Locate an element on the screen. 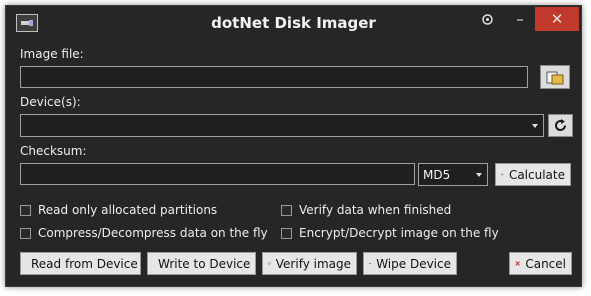  compress-decompress-label: Compress/Decompress data on the fly is located at coordinates (153, 233).